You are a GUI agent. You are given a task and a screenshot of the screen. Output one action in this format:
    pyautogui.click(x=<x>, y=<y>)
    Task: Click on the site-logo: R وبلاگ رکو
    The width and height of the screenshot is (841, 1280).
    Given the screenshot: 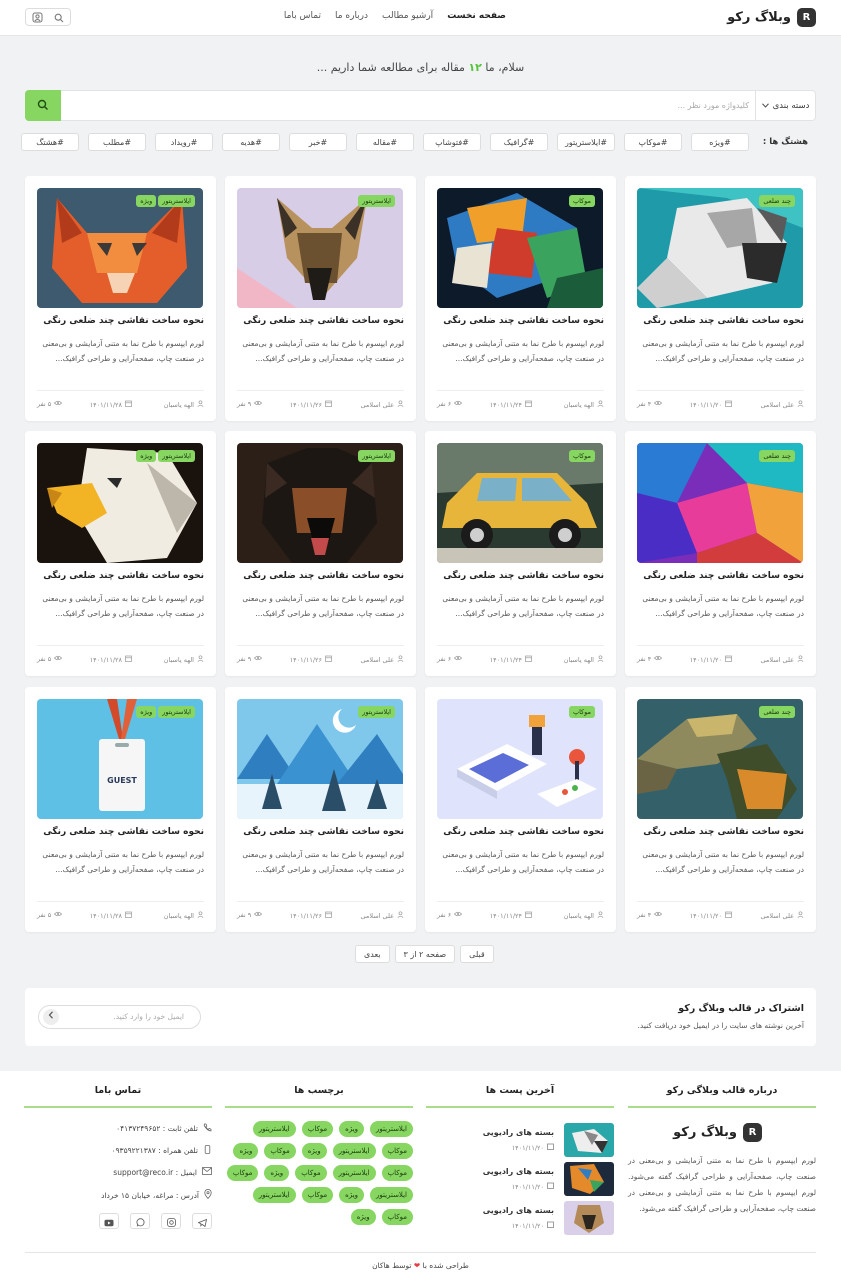 What is the action you would take?
    pyautogui.click(x=771, y=17)
    